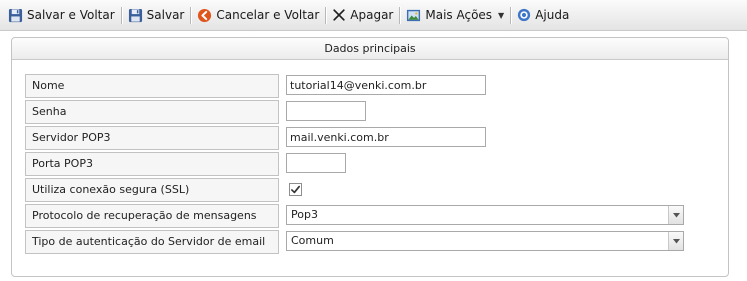  What do you see at coordinates (152, 138) in the screenshot?
I see `servidor-pop3-label: Servidor POP3` at bounding box center [152, 138].